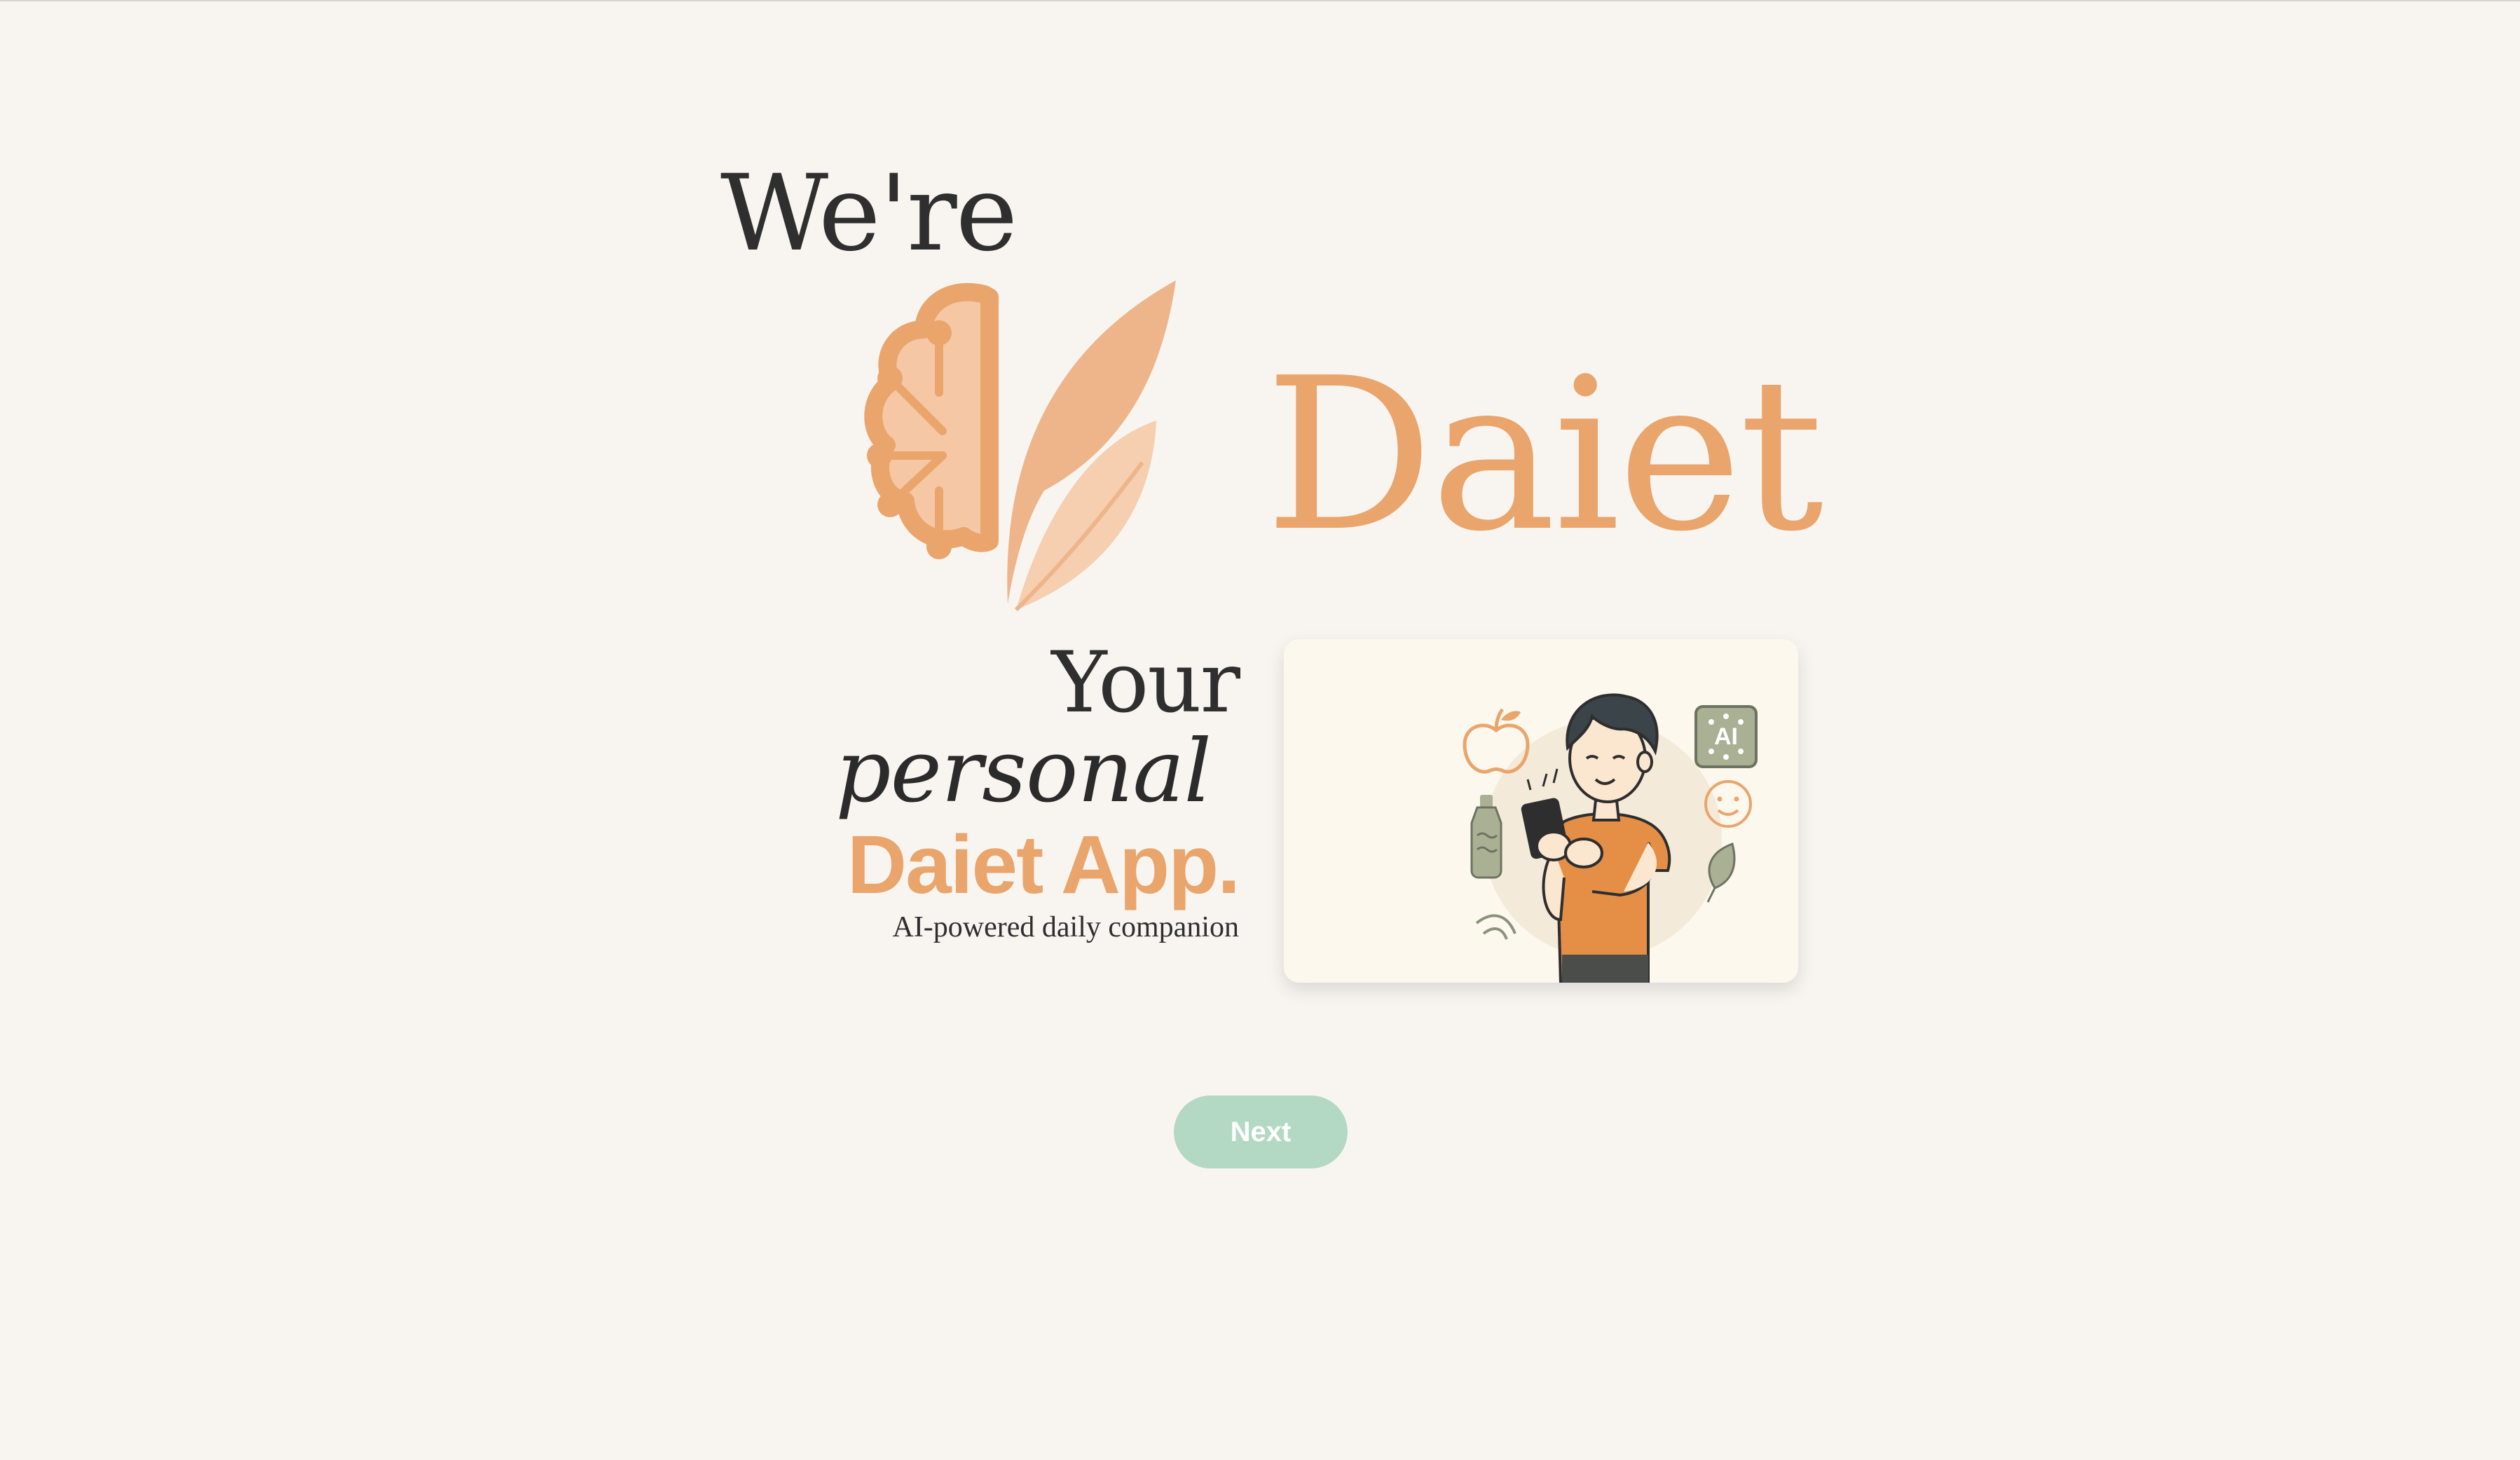 This screenshot has height=1460, width=2520. Describe the element at coordinates (1043, 864) in the screenshot. I see `tagline-app-name: Daiet App.` at that location.